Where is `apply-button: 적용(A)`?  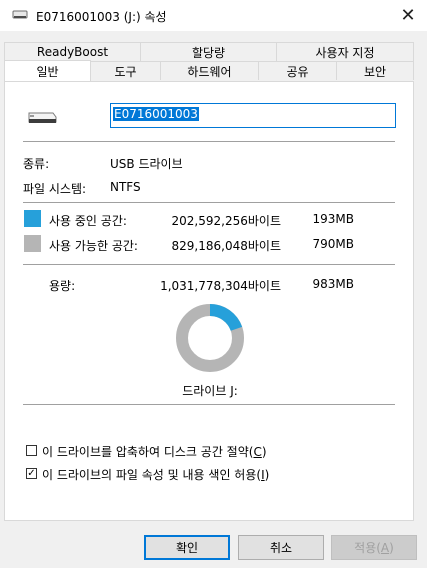
apply-button: 적용(A) is located at coordinates (374, 547).